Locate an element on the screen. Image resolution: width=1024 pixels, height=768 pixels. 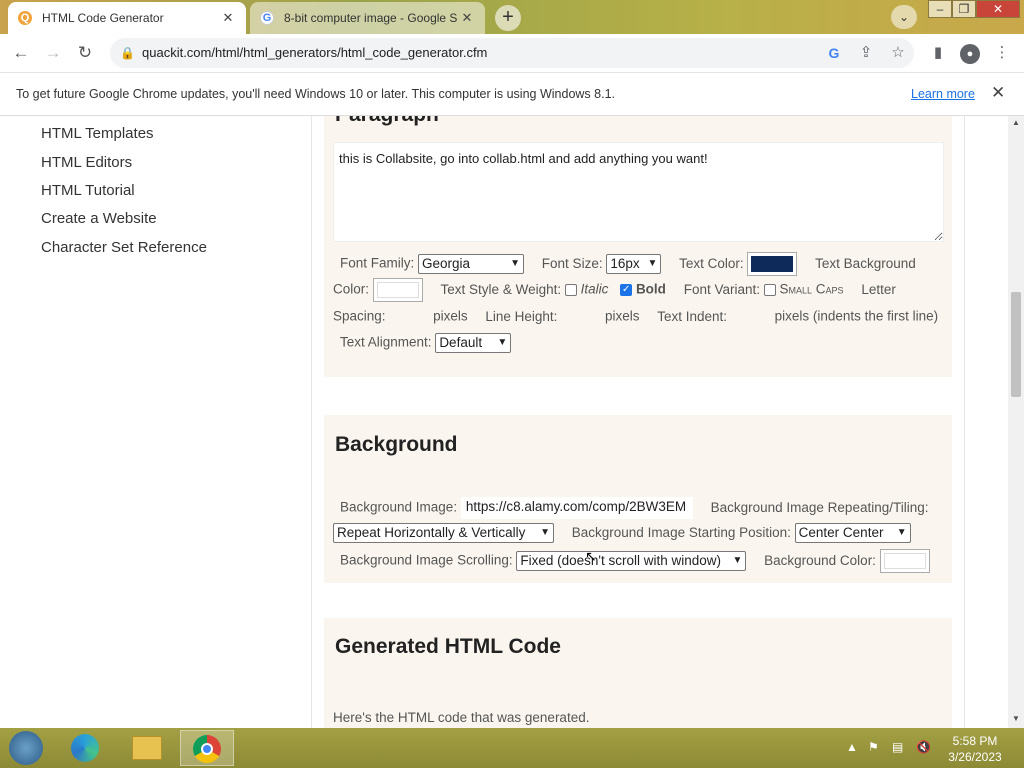
pixels-label: pixels is located at coordinates (622, 316).